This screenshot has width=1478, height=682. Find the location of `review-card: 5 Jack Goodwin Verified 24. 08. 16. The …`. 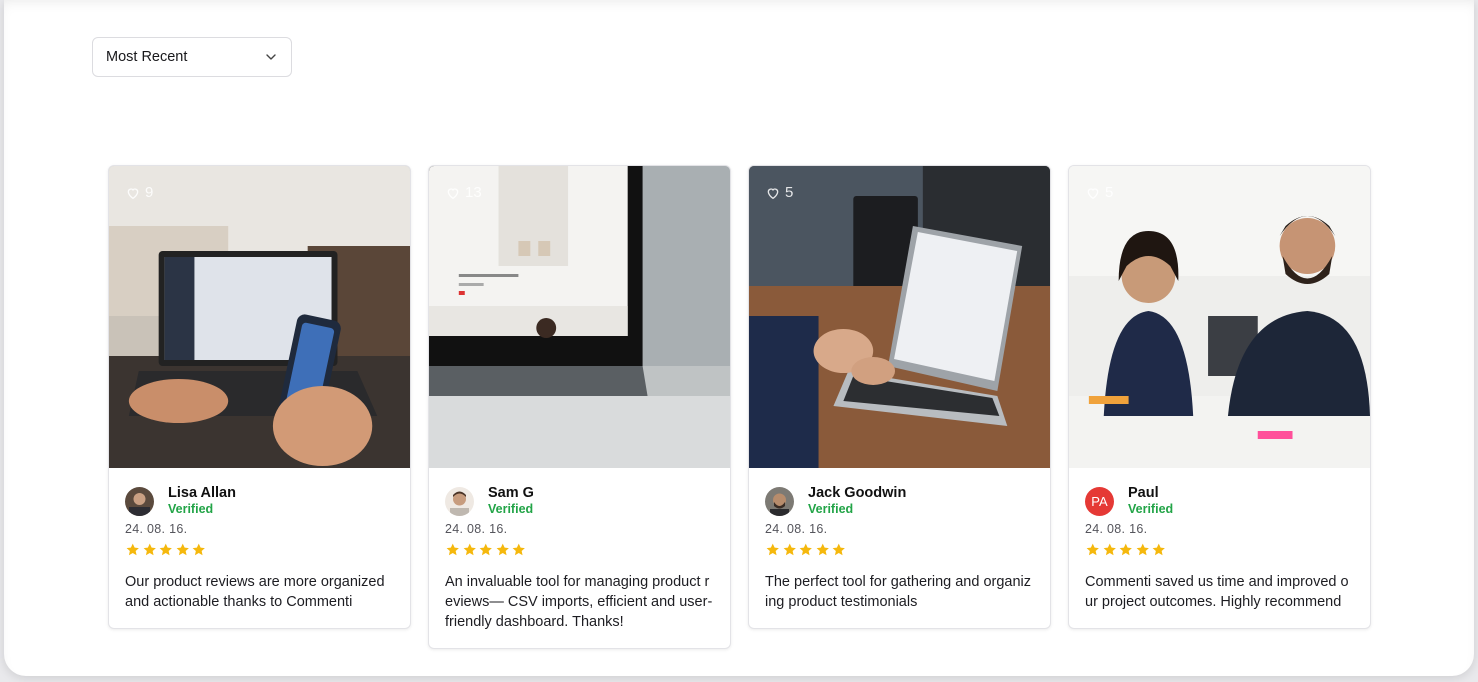

review-card: 5 Jack Goodwin Verified 24. 08. 16. The … is located at coordinates (899, 397).